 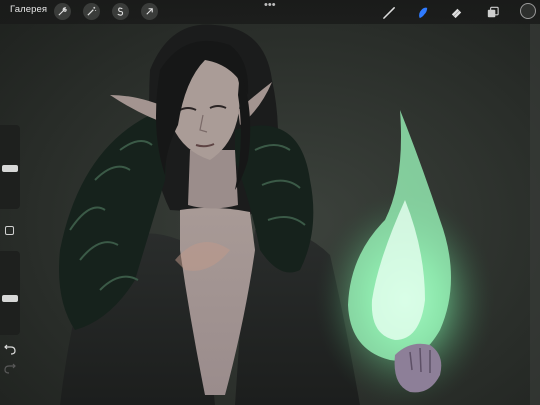 I want to click on magic-wand-icon, so click(x=91, y=11).